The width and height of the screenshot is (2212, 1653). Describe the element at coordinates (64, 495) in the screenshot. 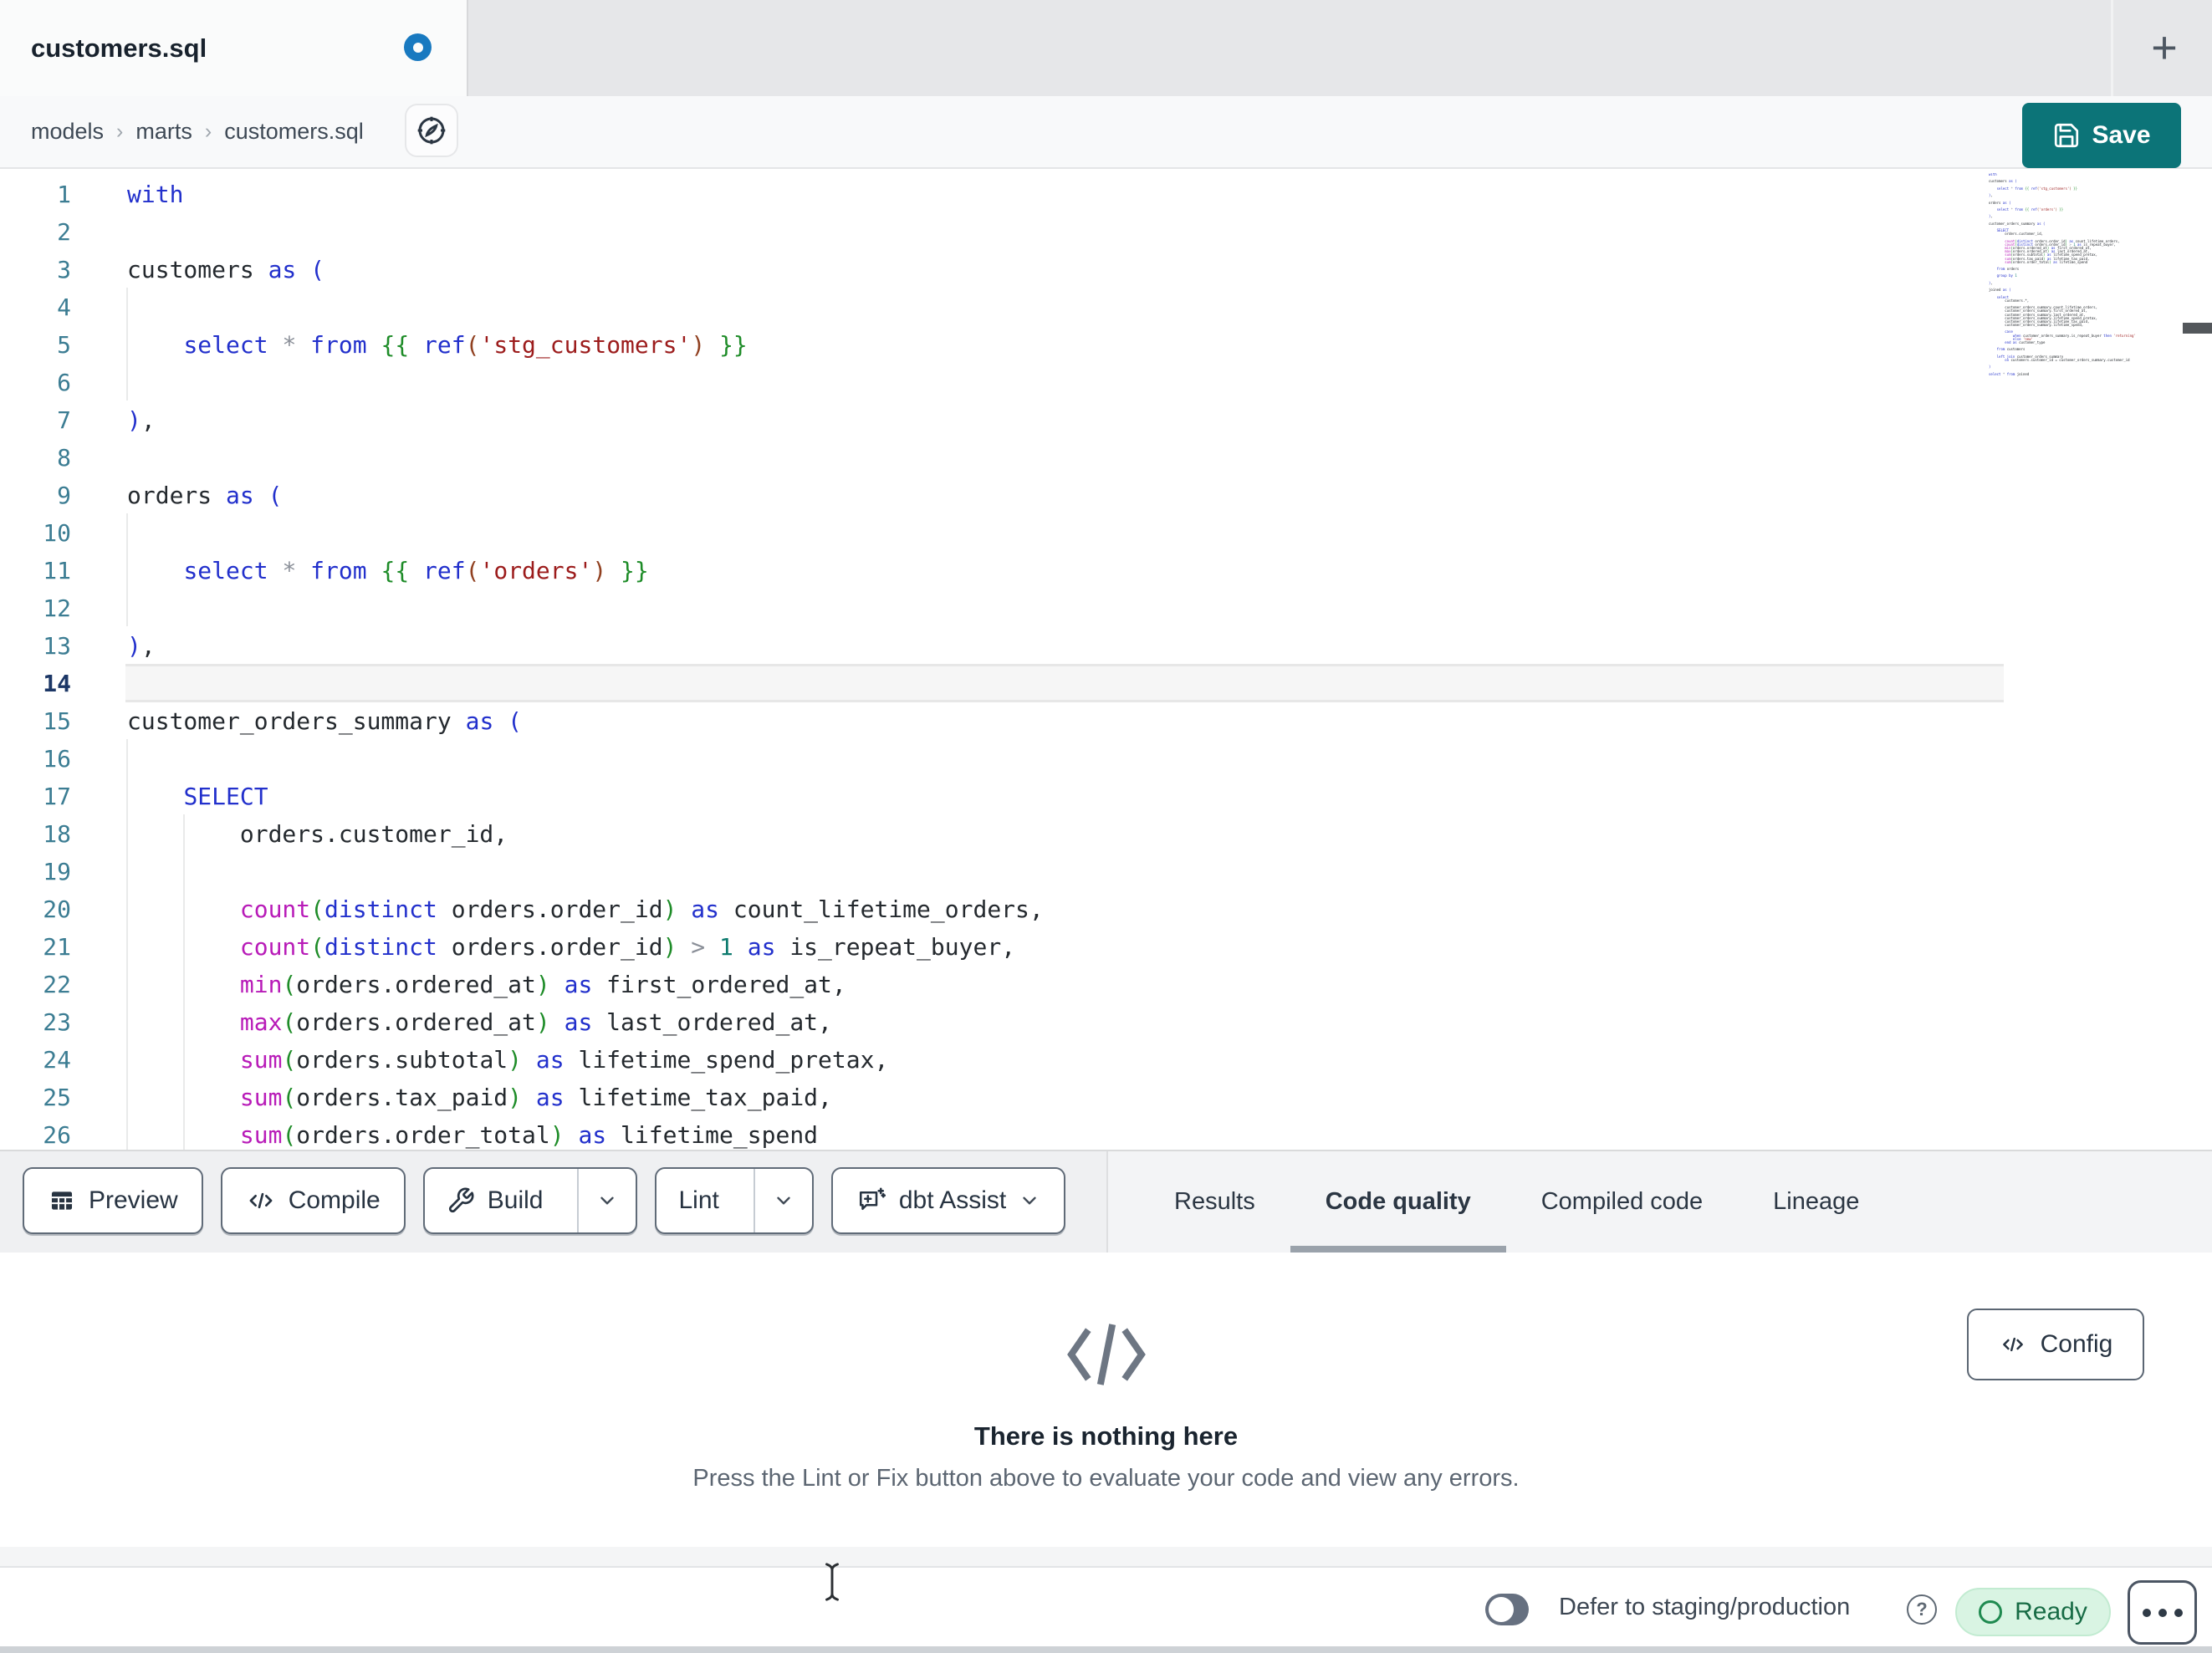

I see `line-number: 9` at that location.